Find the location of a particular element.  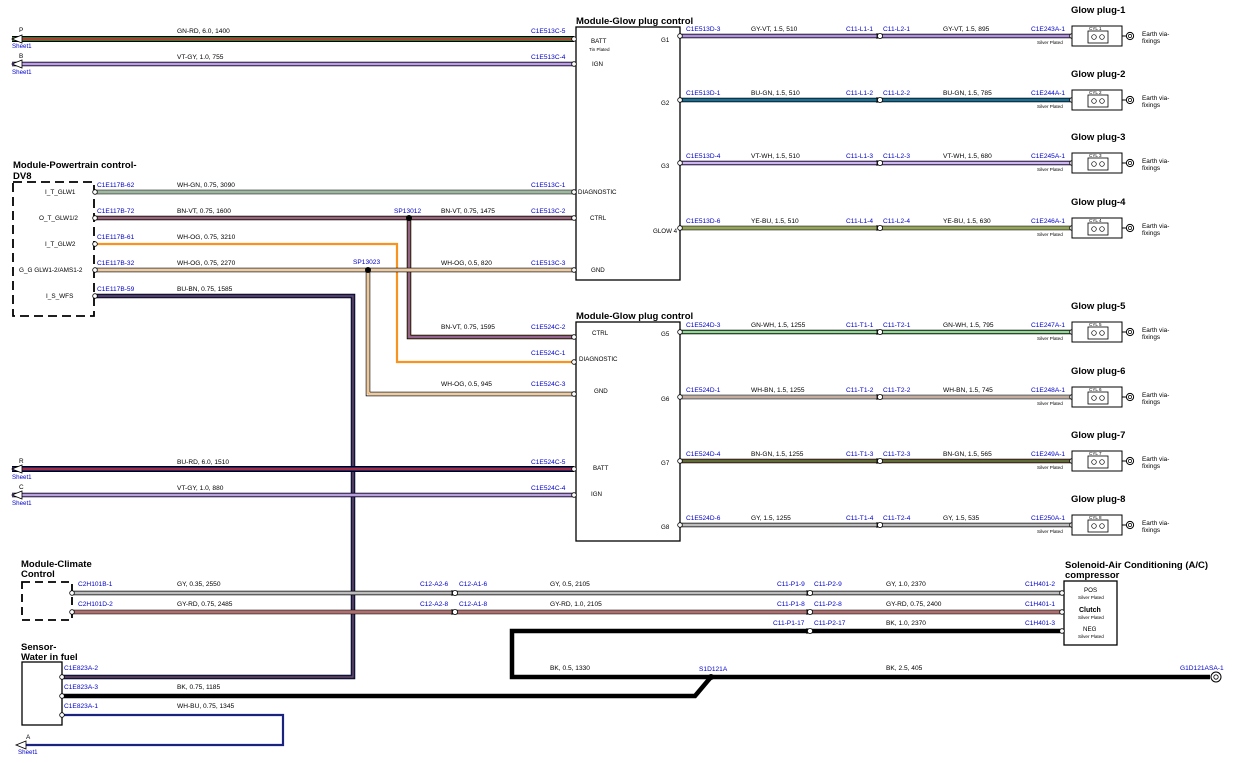

glow-module-conn: C1E513D-3 is located at coordinates (703, 29).